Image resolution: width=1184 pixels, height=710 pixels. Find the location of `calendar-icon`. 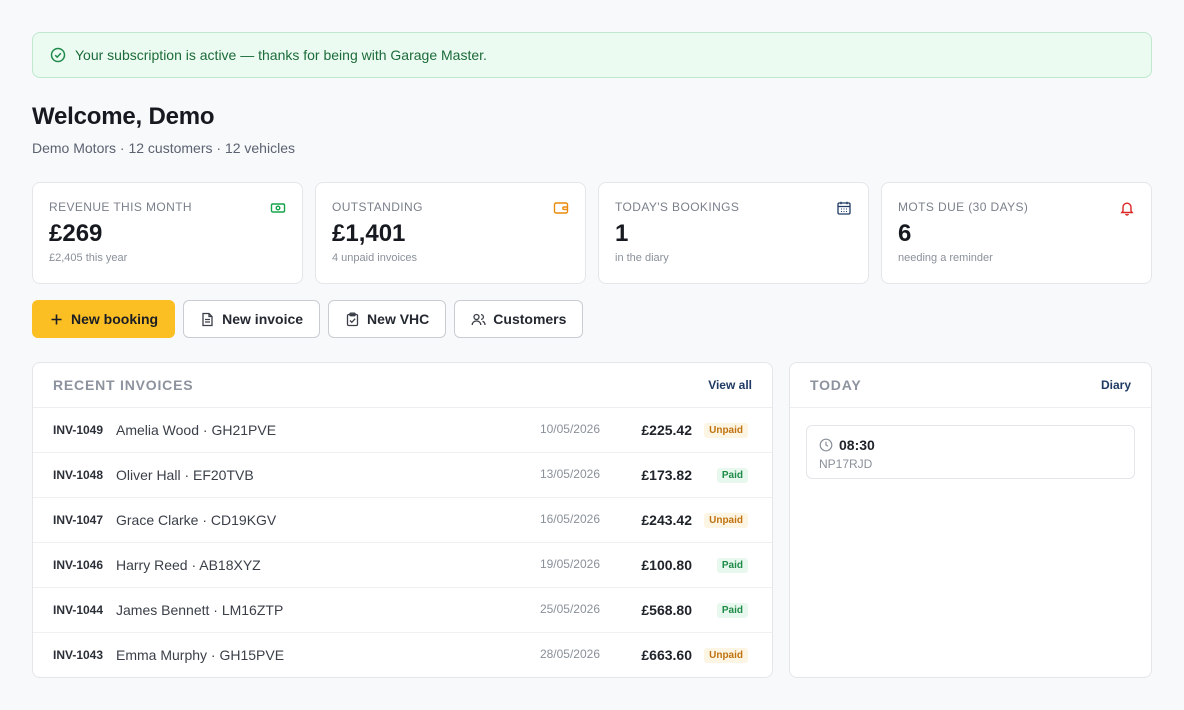

calendar-icon is located at coordinates (844, 208).